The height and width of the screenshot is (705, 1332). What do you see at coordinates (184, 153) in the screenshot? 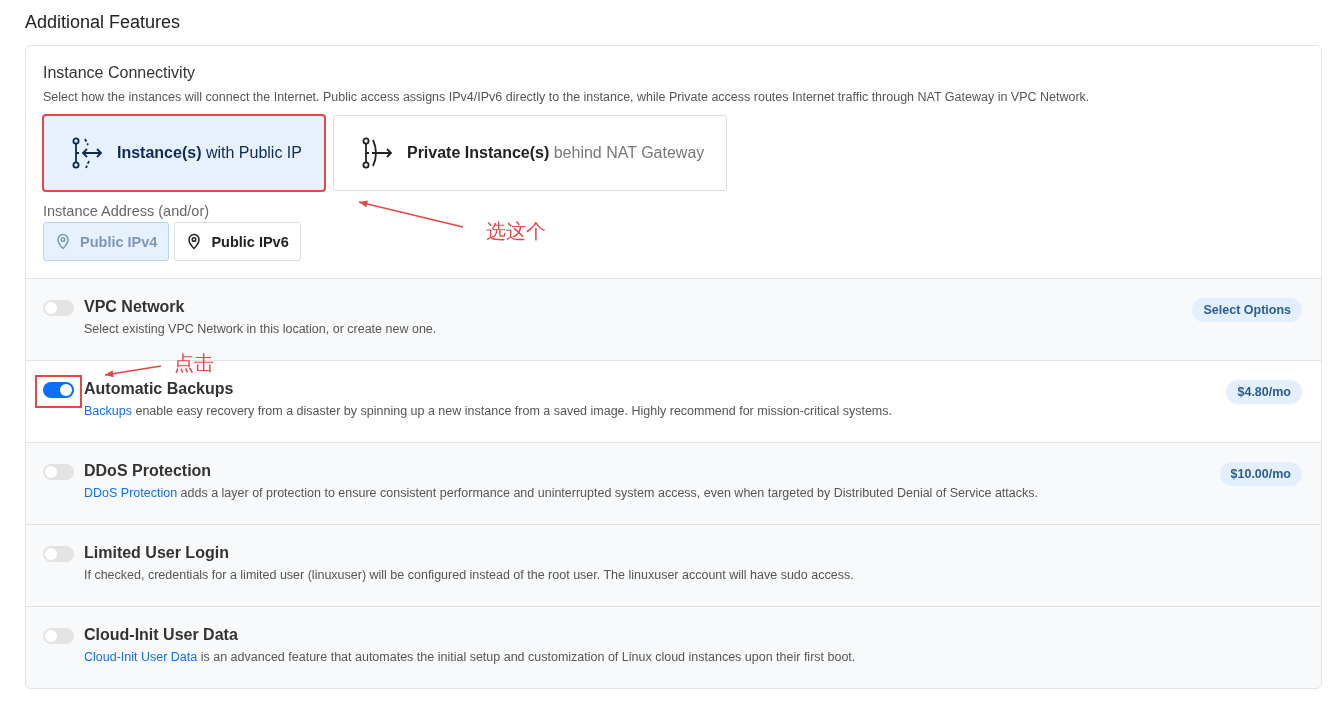
I see `connectivity-option: Instance(s) with Public IP` at bounding box center [184, 153].